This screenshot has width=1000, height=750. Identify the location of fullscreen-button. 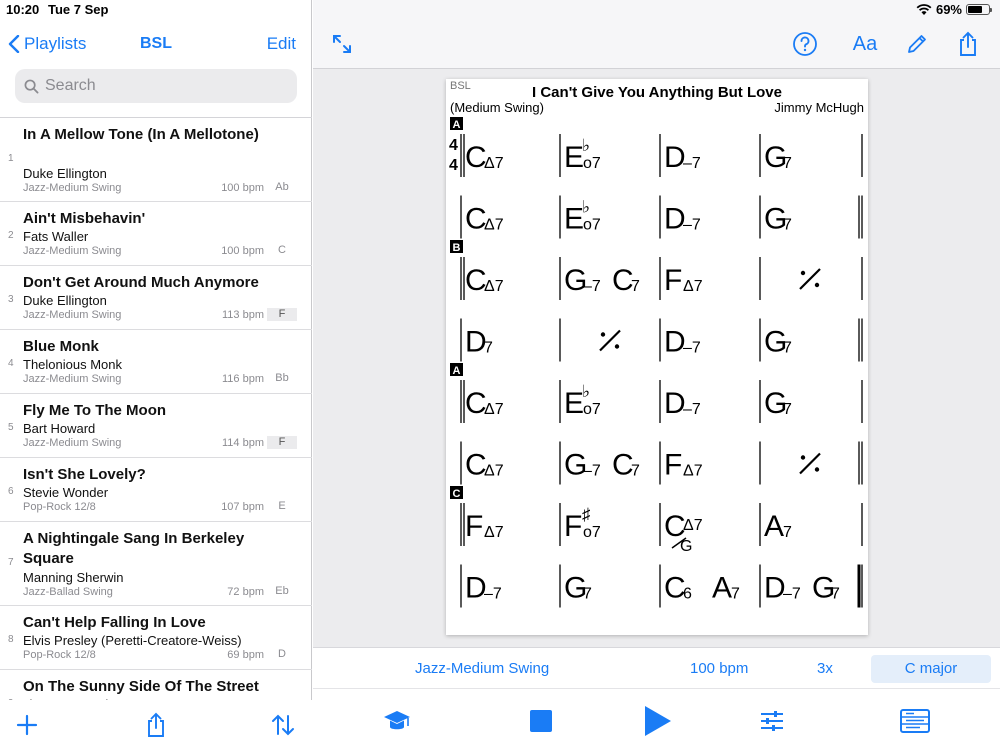
(342, 44).